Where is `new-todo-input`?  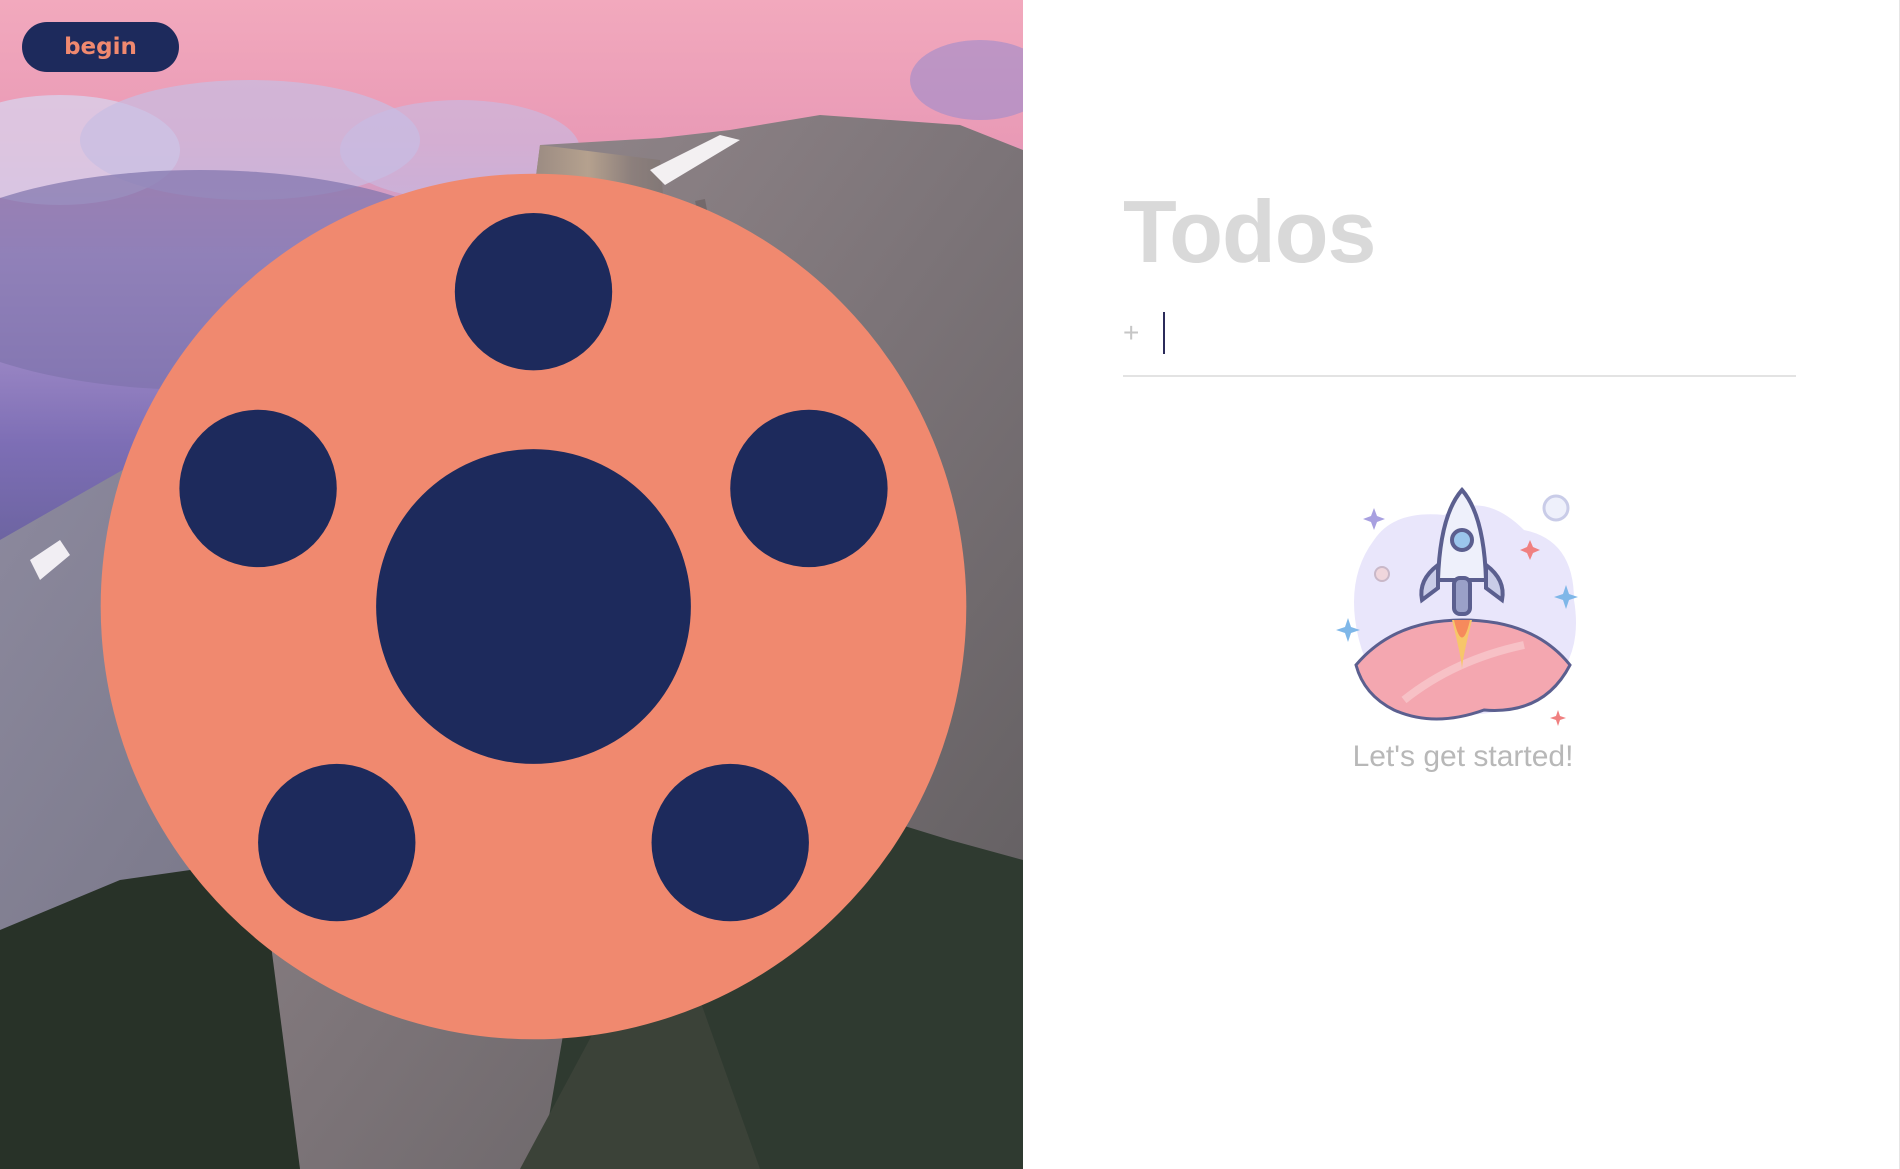
new-todo-input is located at coordinates (1468, 333).